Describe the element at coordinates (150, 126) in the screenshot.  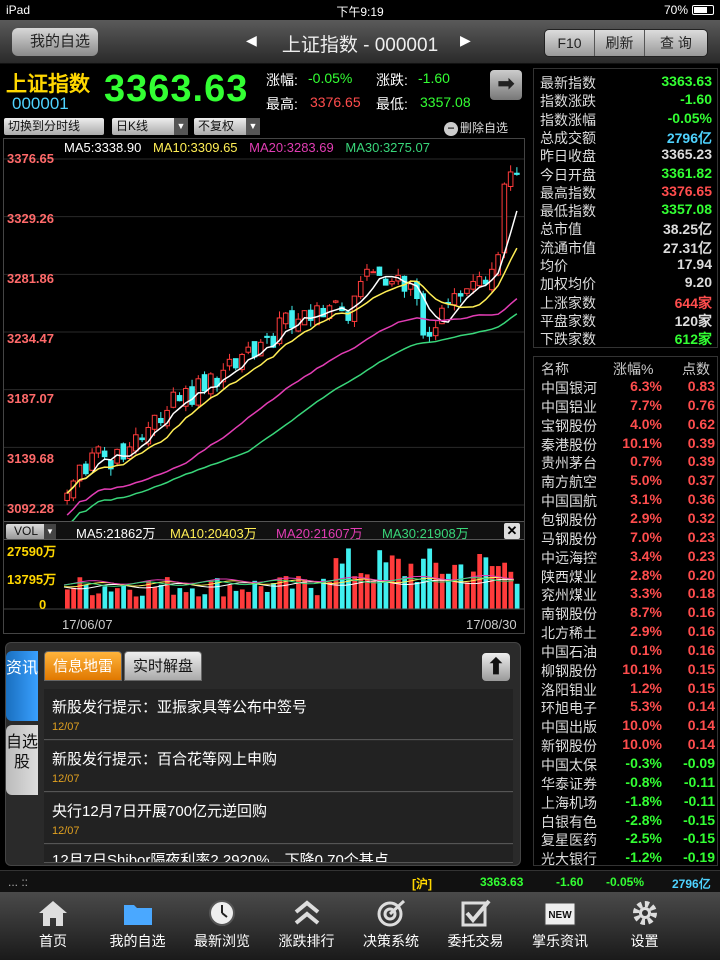
I see `period-dropdown: 日K线 ▼` at that location.